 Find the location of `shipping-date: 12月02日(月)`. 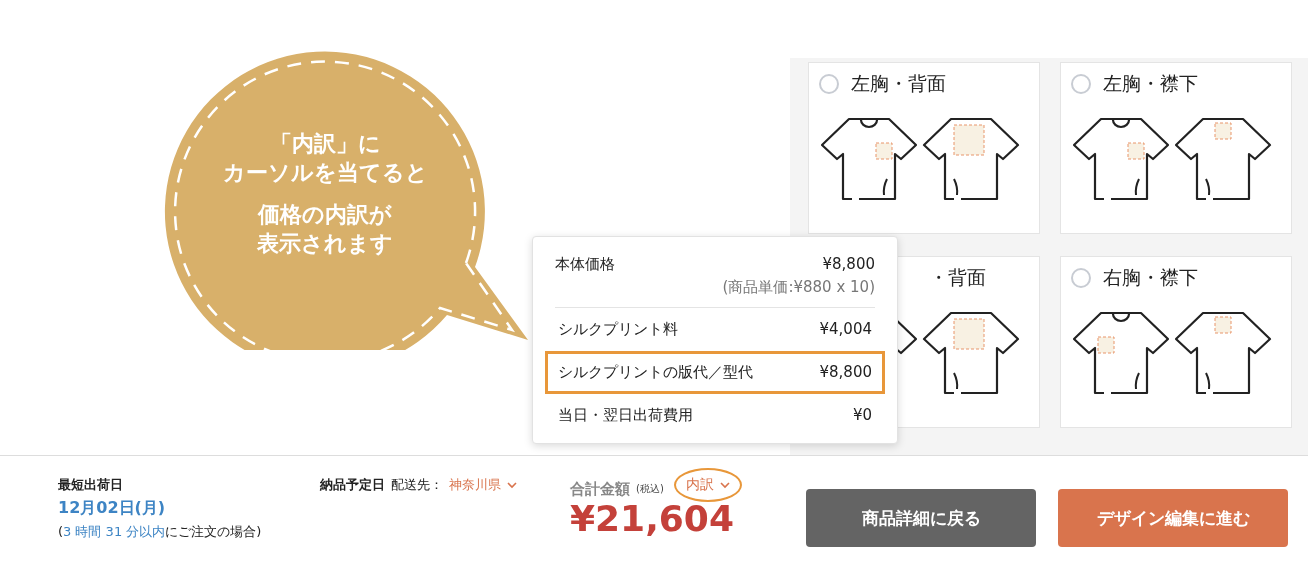

shipping-date: 12月02日(月) is located at coordinates (112, 508).